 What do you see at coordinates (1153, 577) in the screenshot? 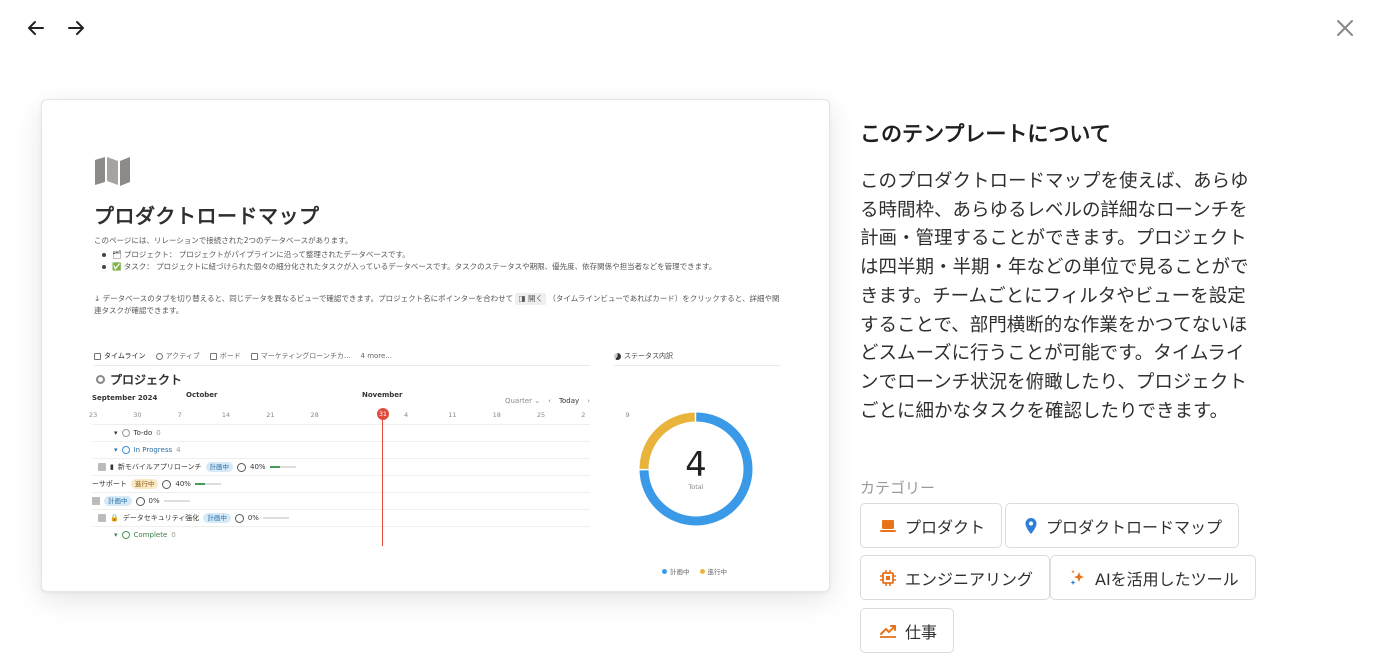
I see `category-chip-ai-tools: AIを活用したツール` at bounding box center [1153, 577].